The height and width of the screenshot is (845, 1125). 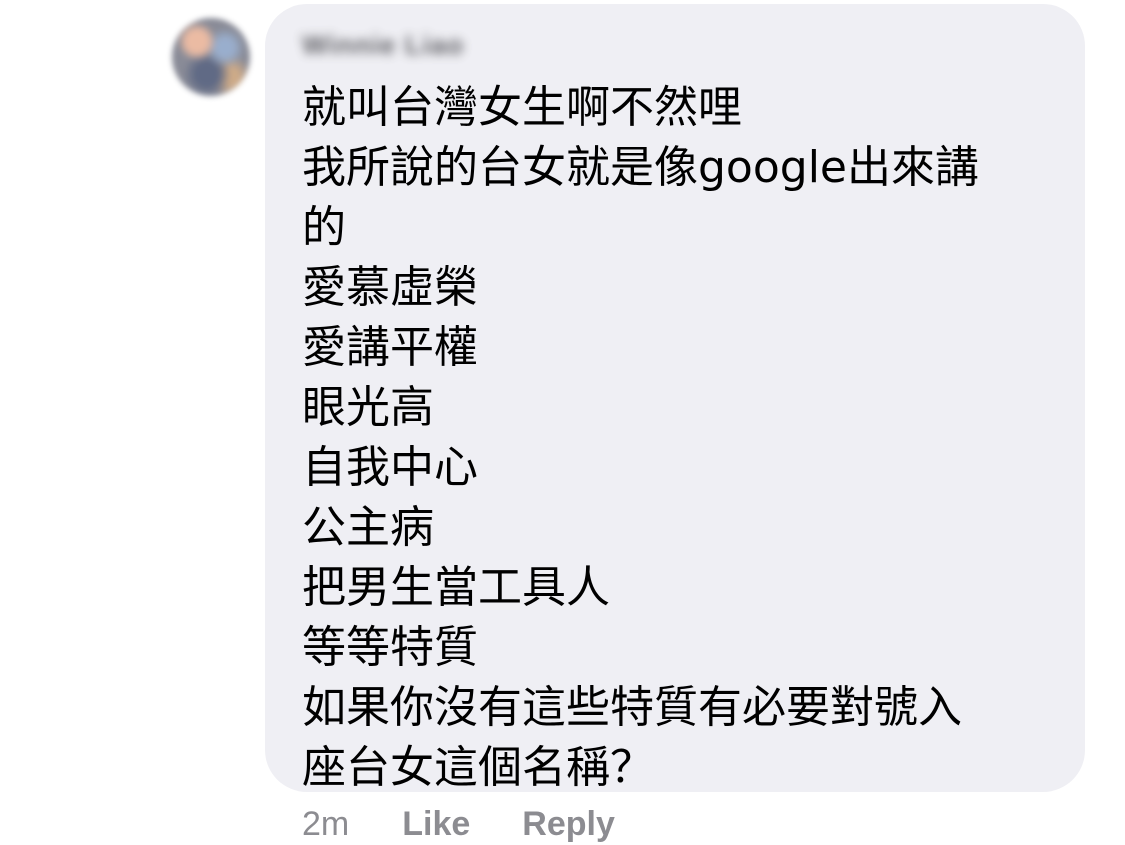 What do you see at coordinates (368, 407) in the screenshot?
I see `comment-line: 眼光高` at bounding box center [368, 407].